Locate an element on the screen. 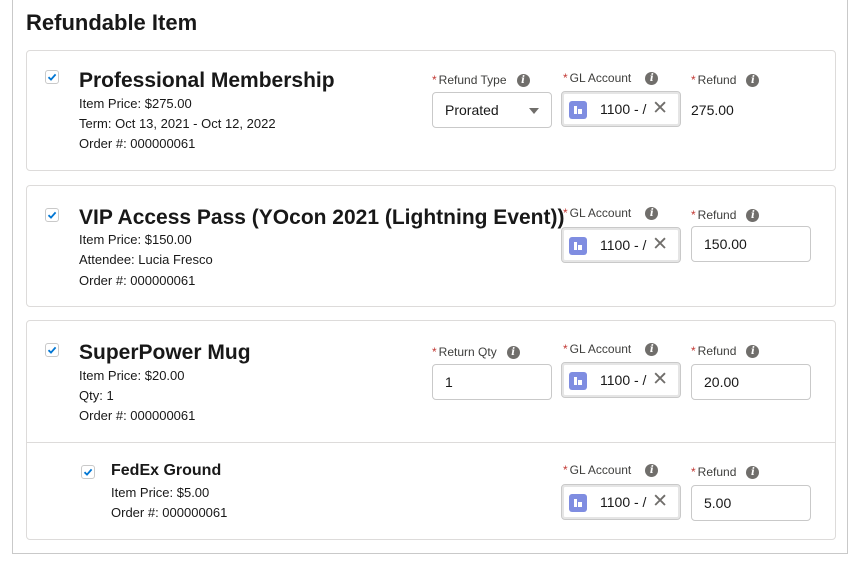  section-heading: Refundable Item is located at coordinates (112, 22).